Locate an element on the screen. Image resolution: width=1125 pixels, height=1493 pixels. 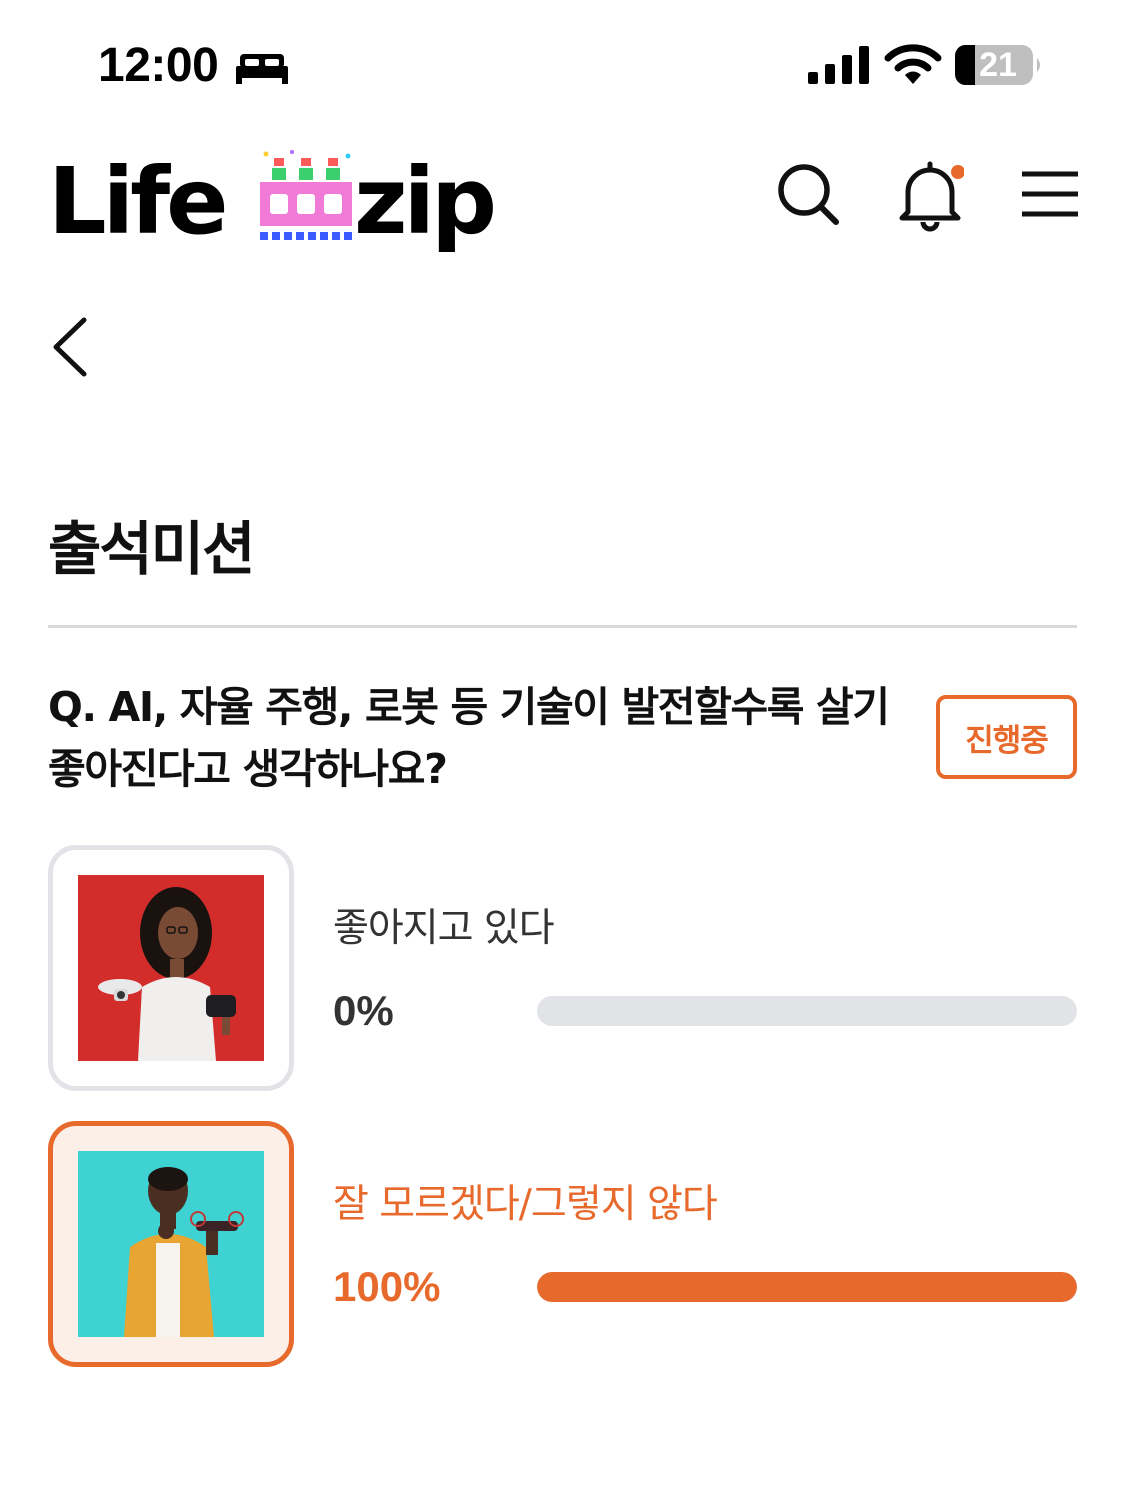
logo-mark-icon is located at coordinates (306, 195).